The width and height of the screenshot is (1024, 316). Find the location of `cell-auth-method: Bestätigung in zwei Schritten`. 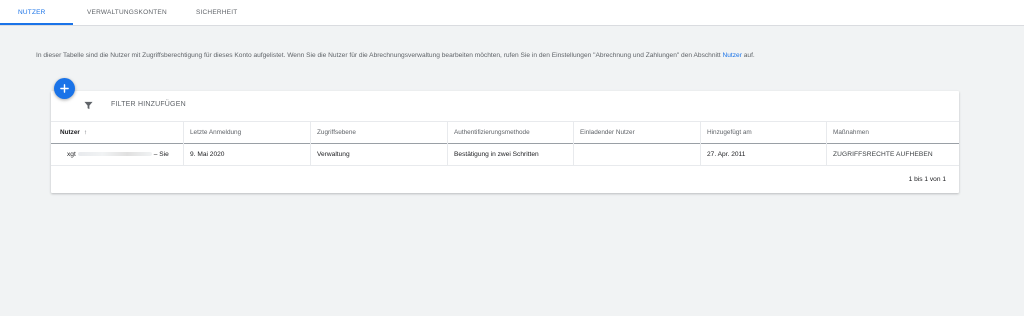

cell-auth-method: Bestätigung in zwei Schritten is located at coordinates (511, 154).